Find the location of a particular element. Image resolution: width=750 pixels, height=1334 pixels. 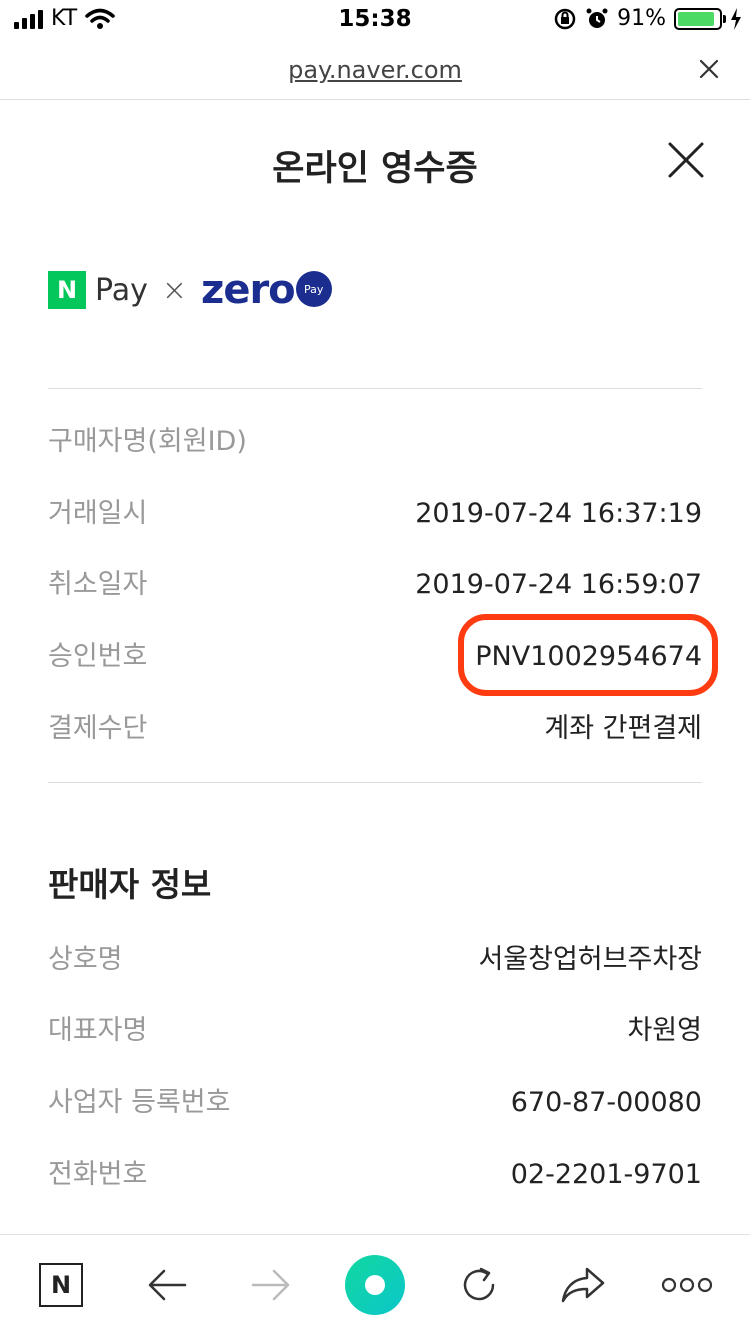

row-value: 02-2201-9701 is located at coordinates (606, 1174).